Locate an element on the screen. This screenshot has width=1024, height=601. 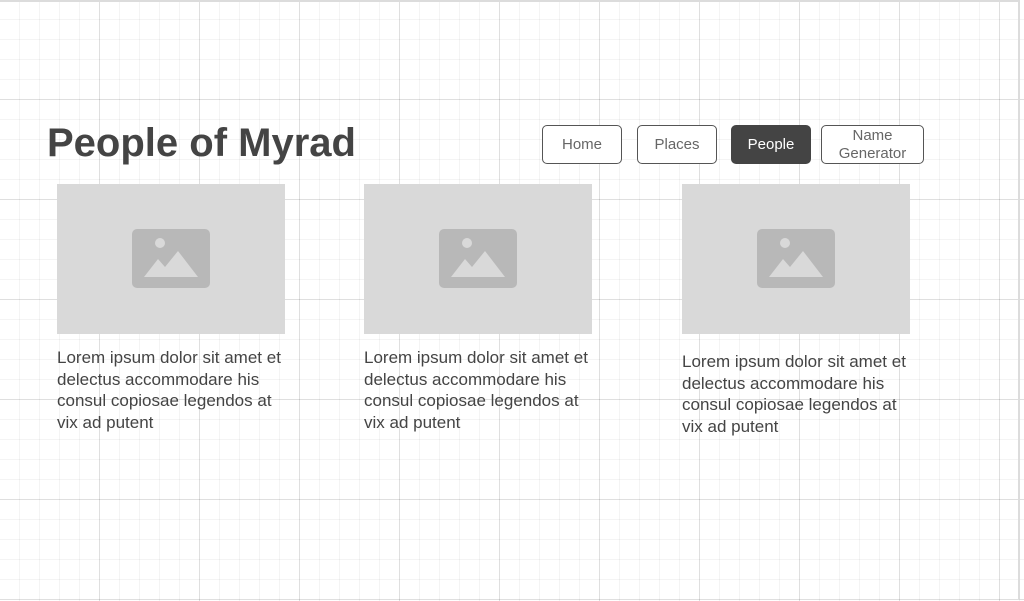
nav-places-button: Places is located at coordinates (677, 144).